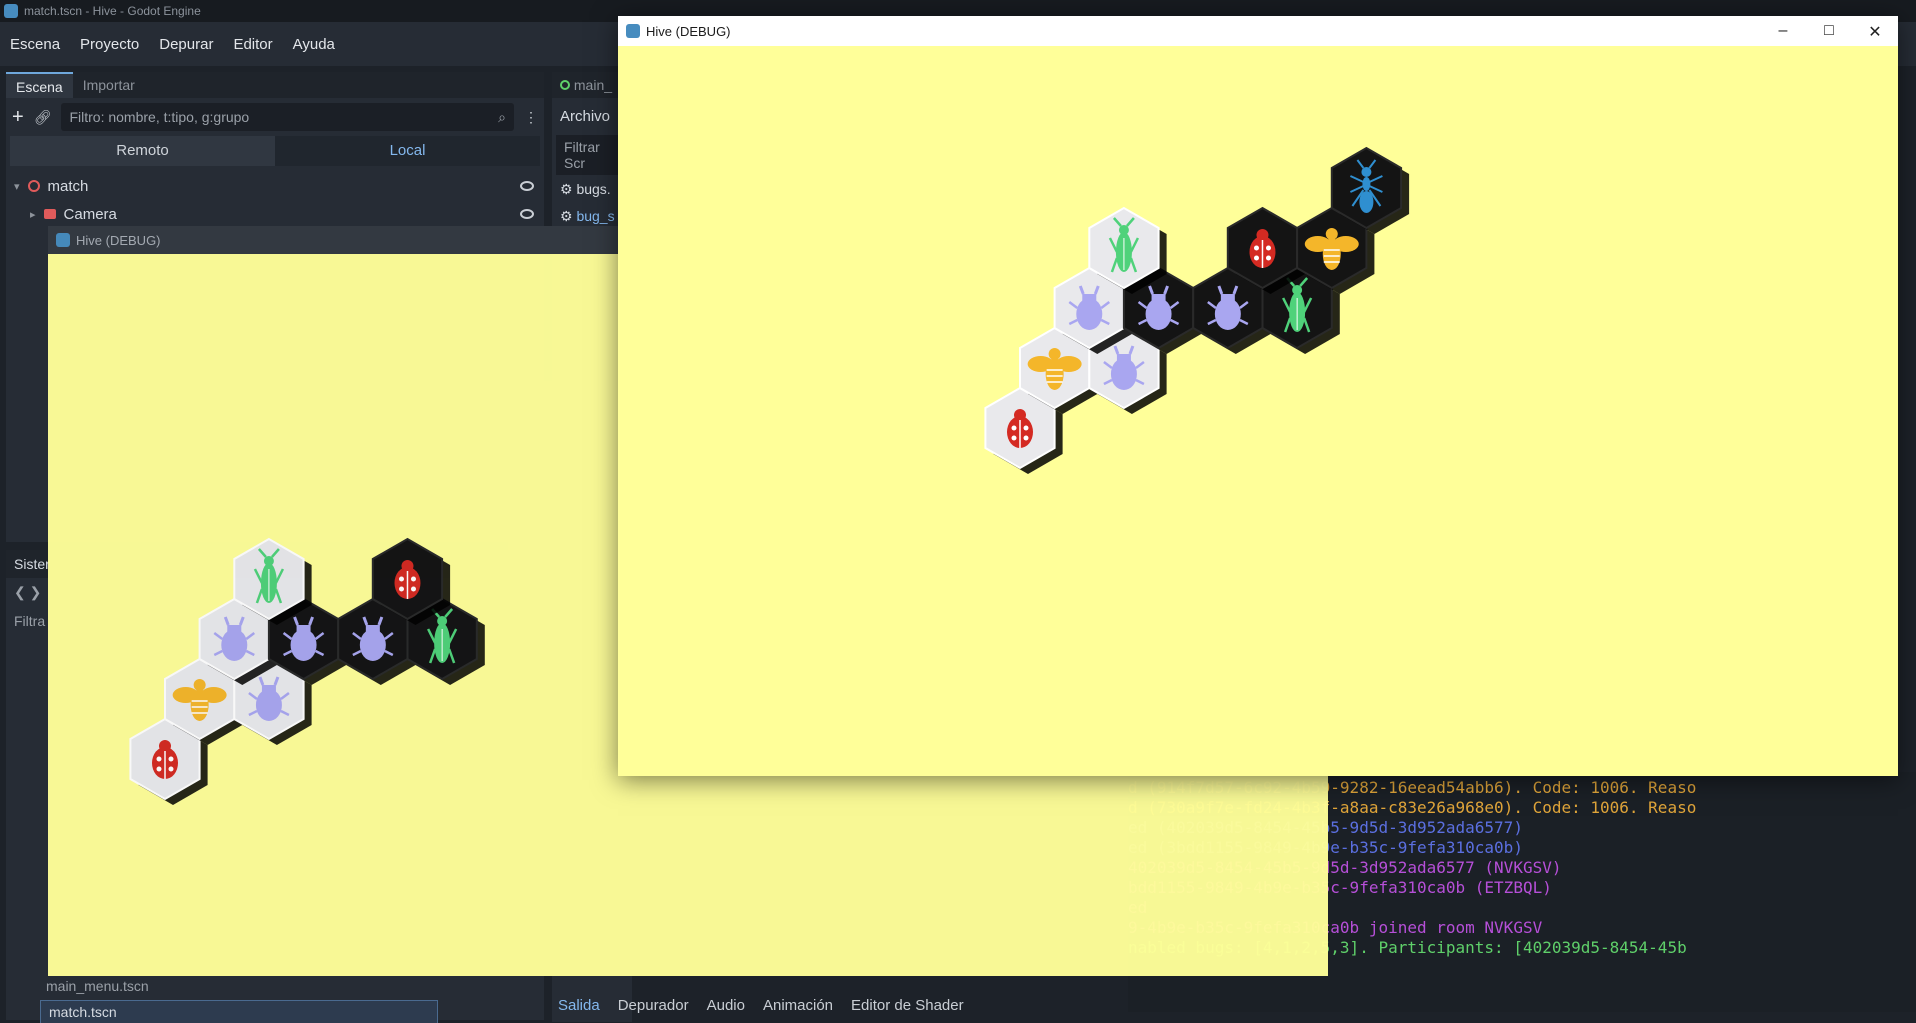 The image size is (1916, 1023). What do you see at coordinates (18, 117) in the screenshot?
I see `add-node-icon: +` at bounding box center [18, 117].